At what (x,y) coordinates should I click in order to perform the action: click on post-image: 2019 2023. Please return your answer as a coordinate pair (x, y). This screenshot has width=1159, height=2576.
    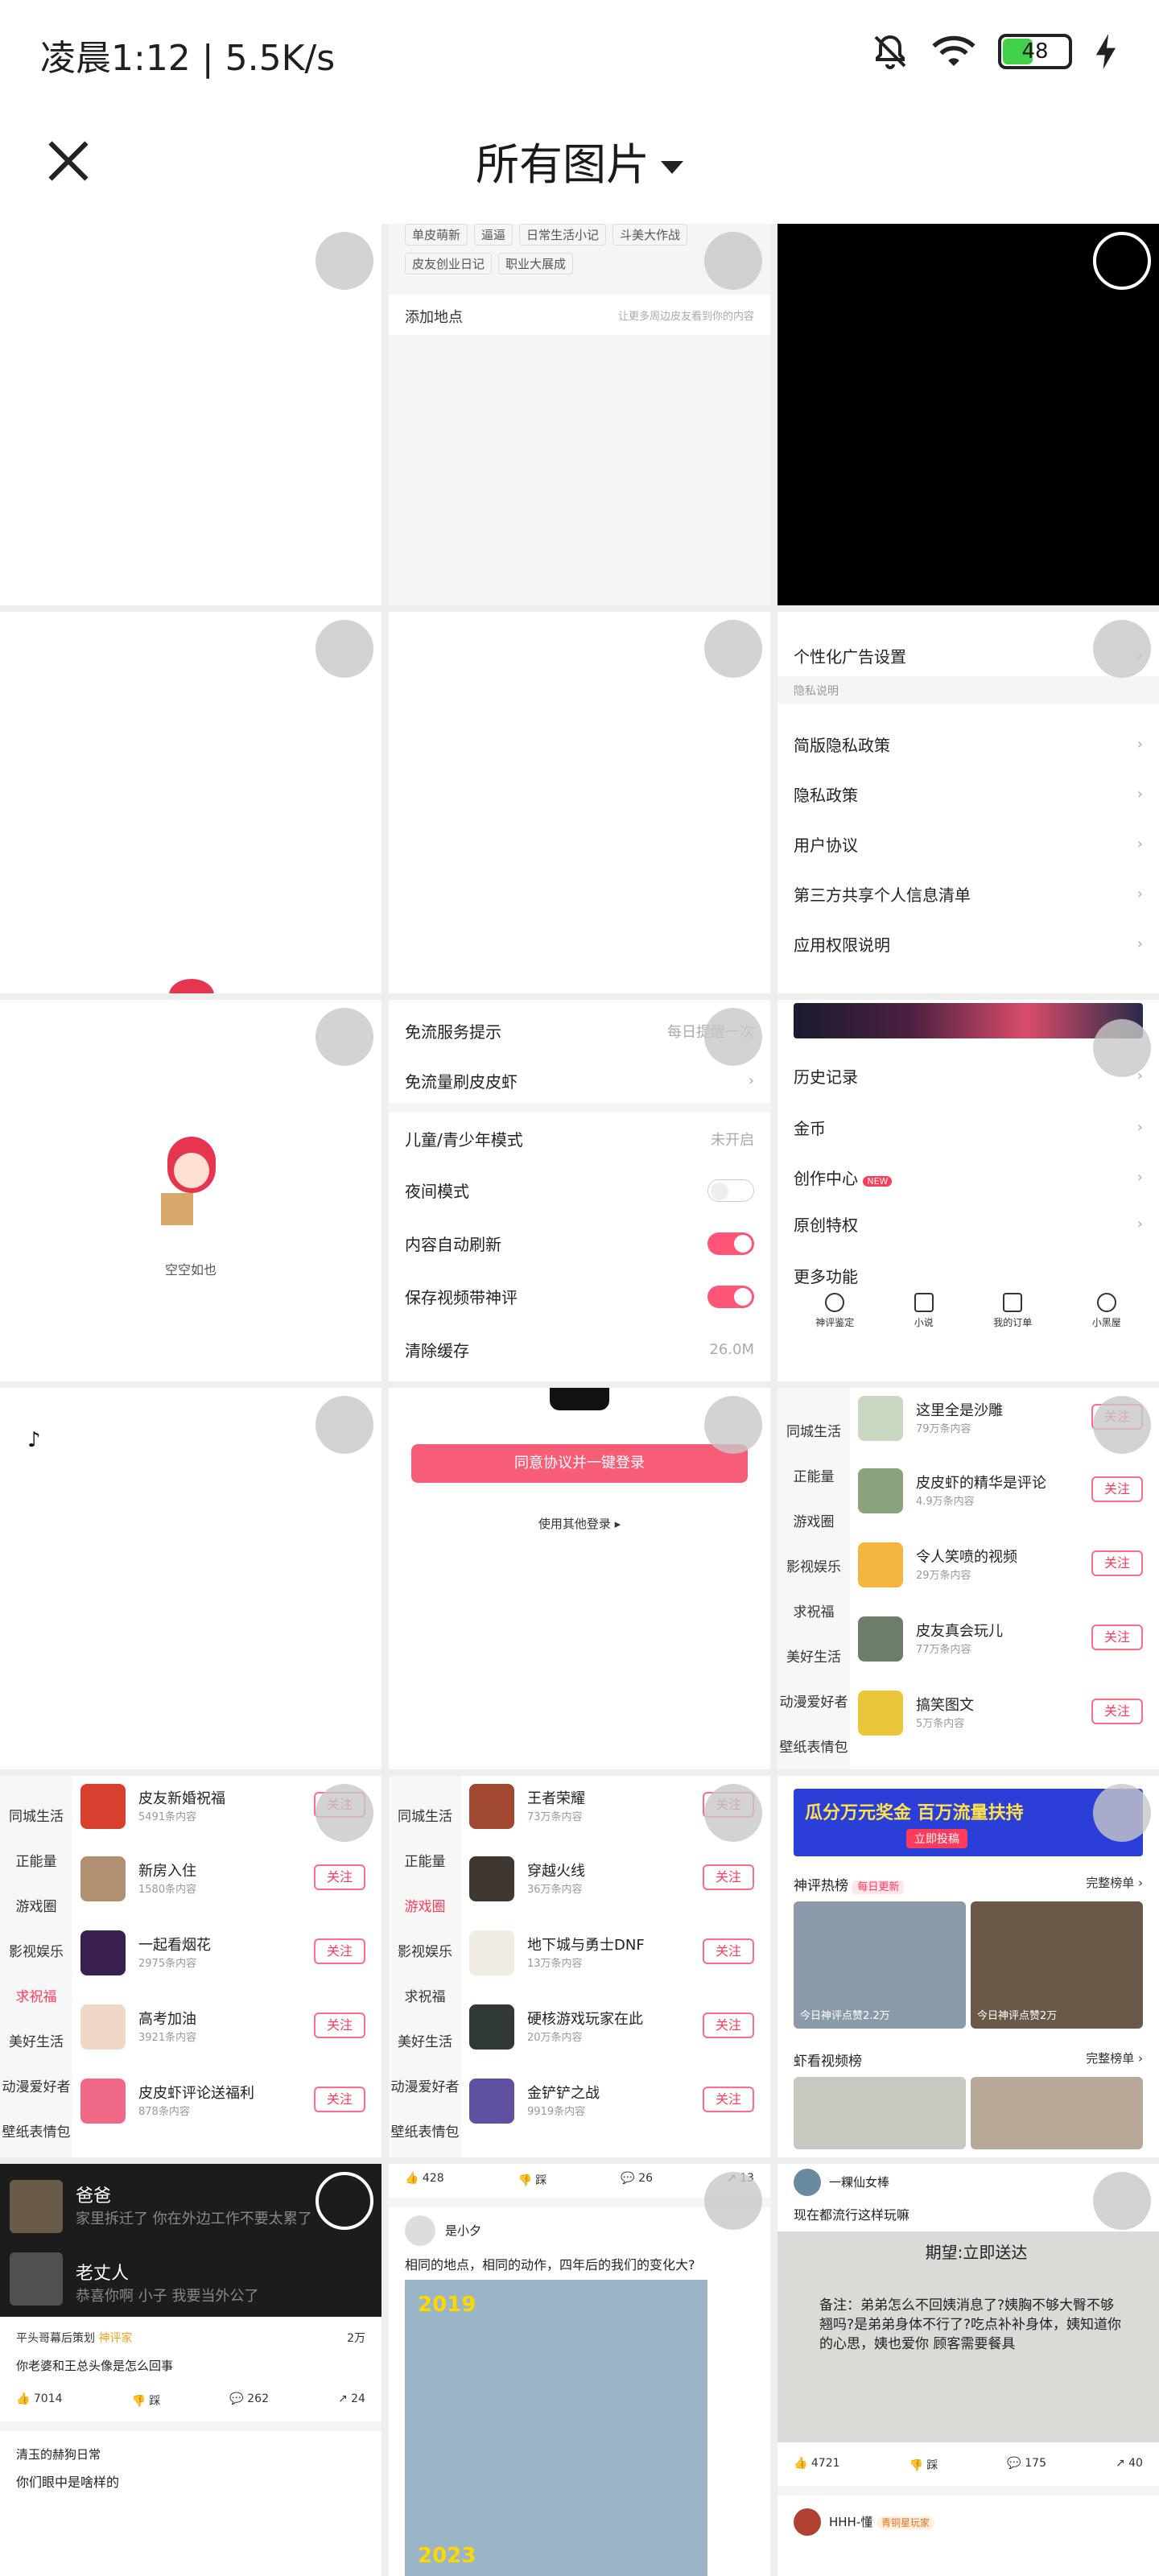
    Looking at the image, I should click on (556, 2428).